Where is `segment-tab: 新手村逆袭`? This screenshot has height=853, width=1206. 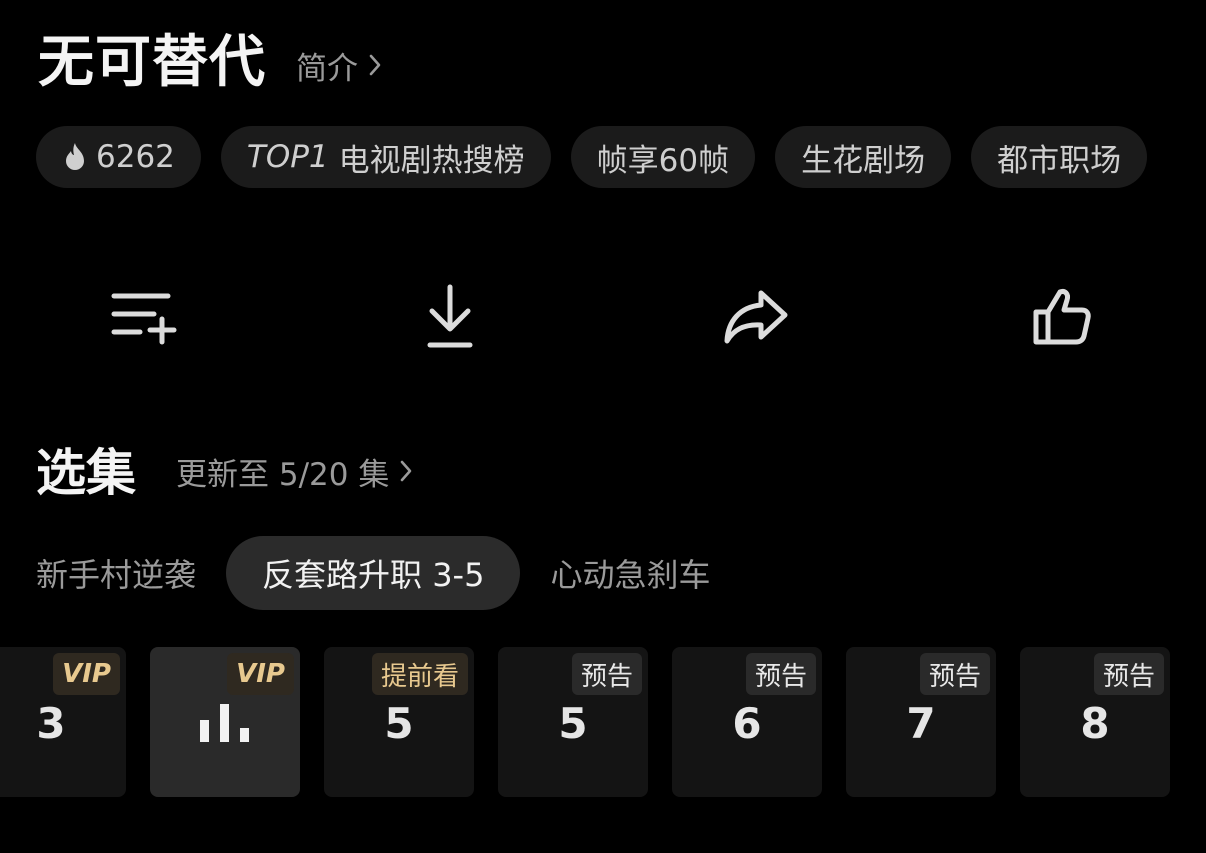 segment-tab: 新手村逆袭 is located at coordinates (116, 573).